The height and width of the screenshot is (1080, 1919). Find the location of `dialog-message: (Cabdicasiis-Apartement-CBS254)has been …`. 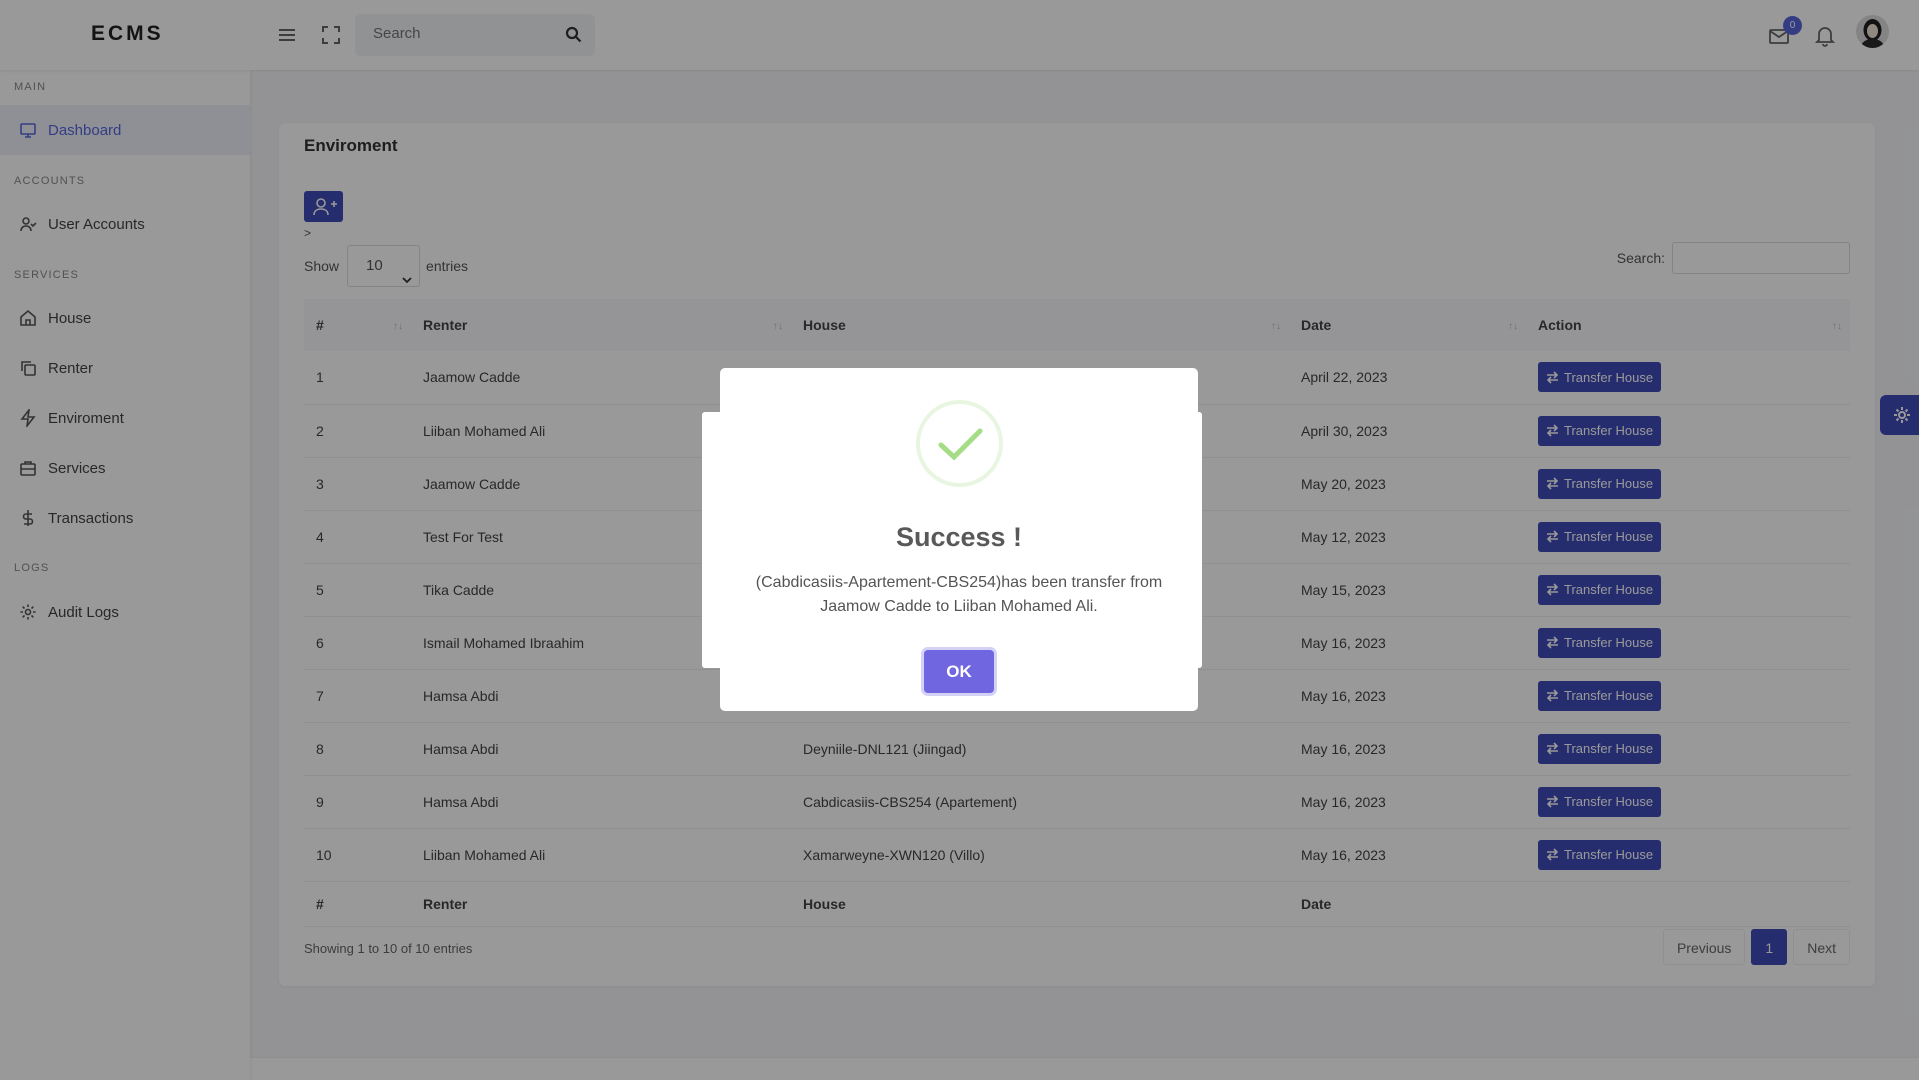

dialog-message: (Cabdicasiis-Apartement-CBS254)has been … is located at coordinates (959, 594).